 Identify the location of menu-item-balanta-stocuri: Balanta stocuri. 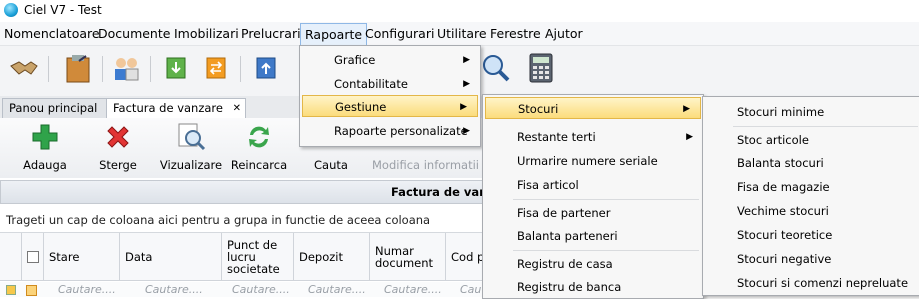
(811, 163).